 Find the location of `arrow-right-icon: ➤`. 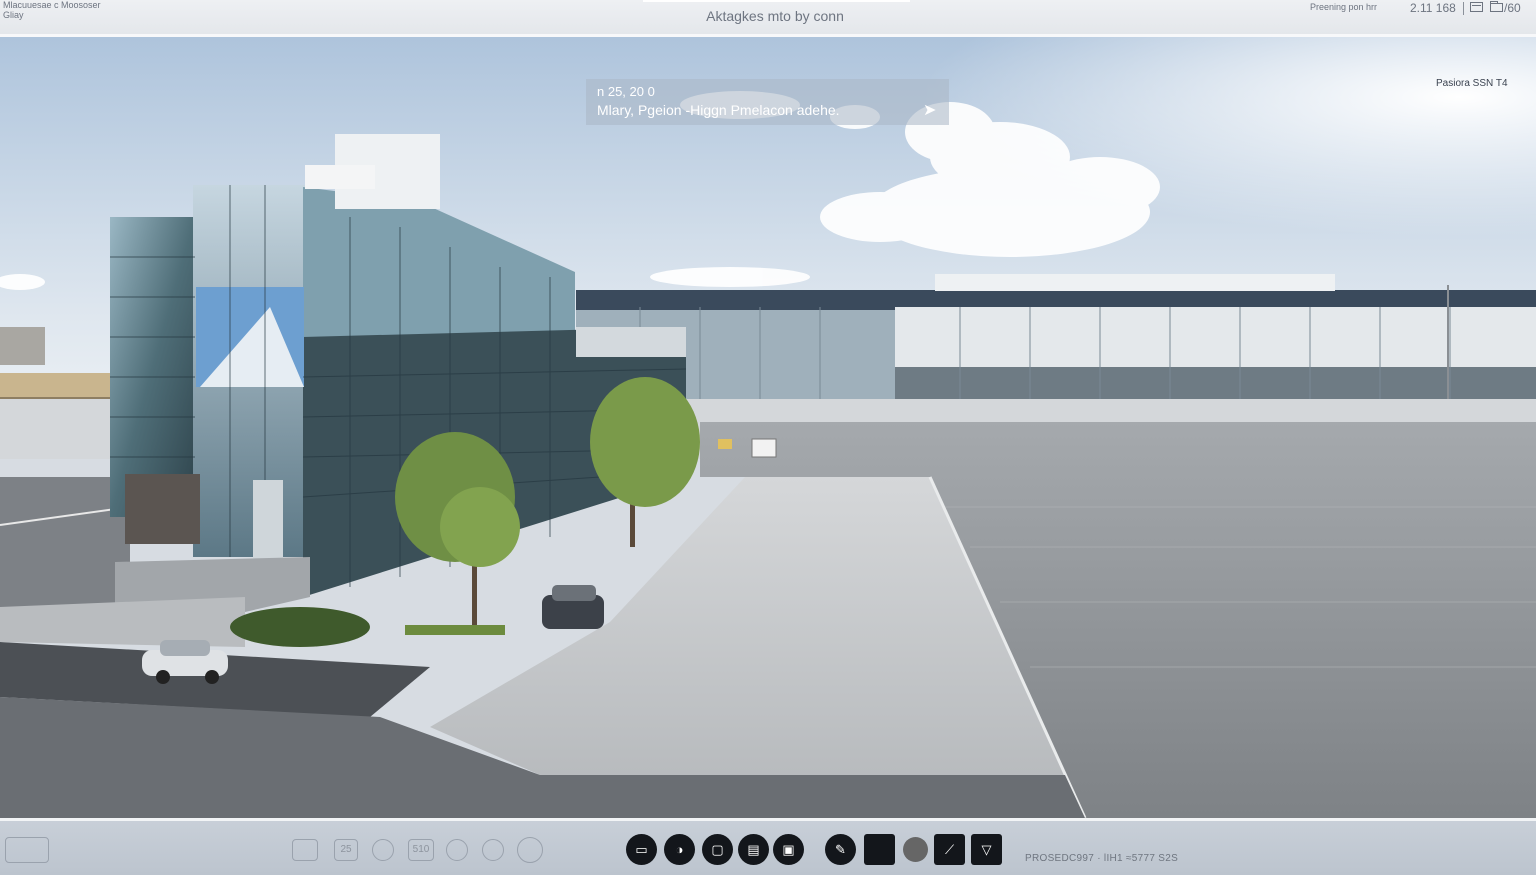

arrow-right-icon: ➤ is located at coordinates (929, 110).